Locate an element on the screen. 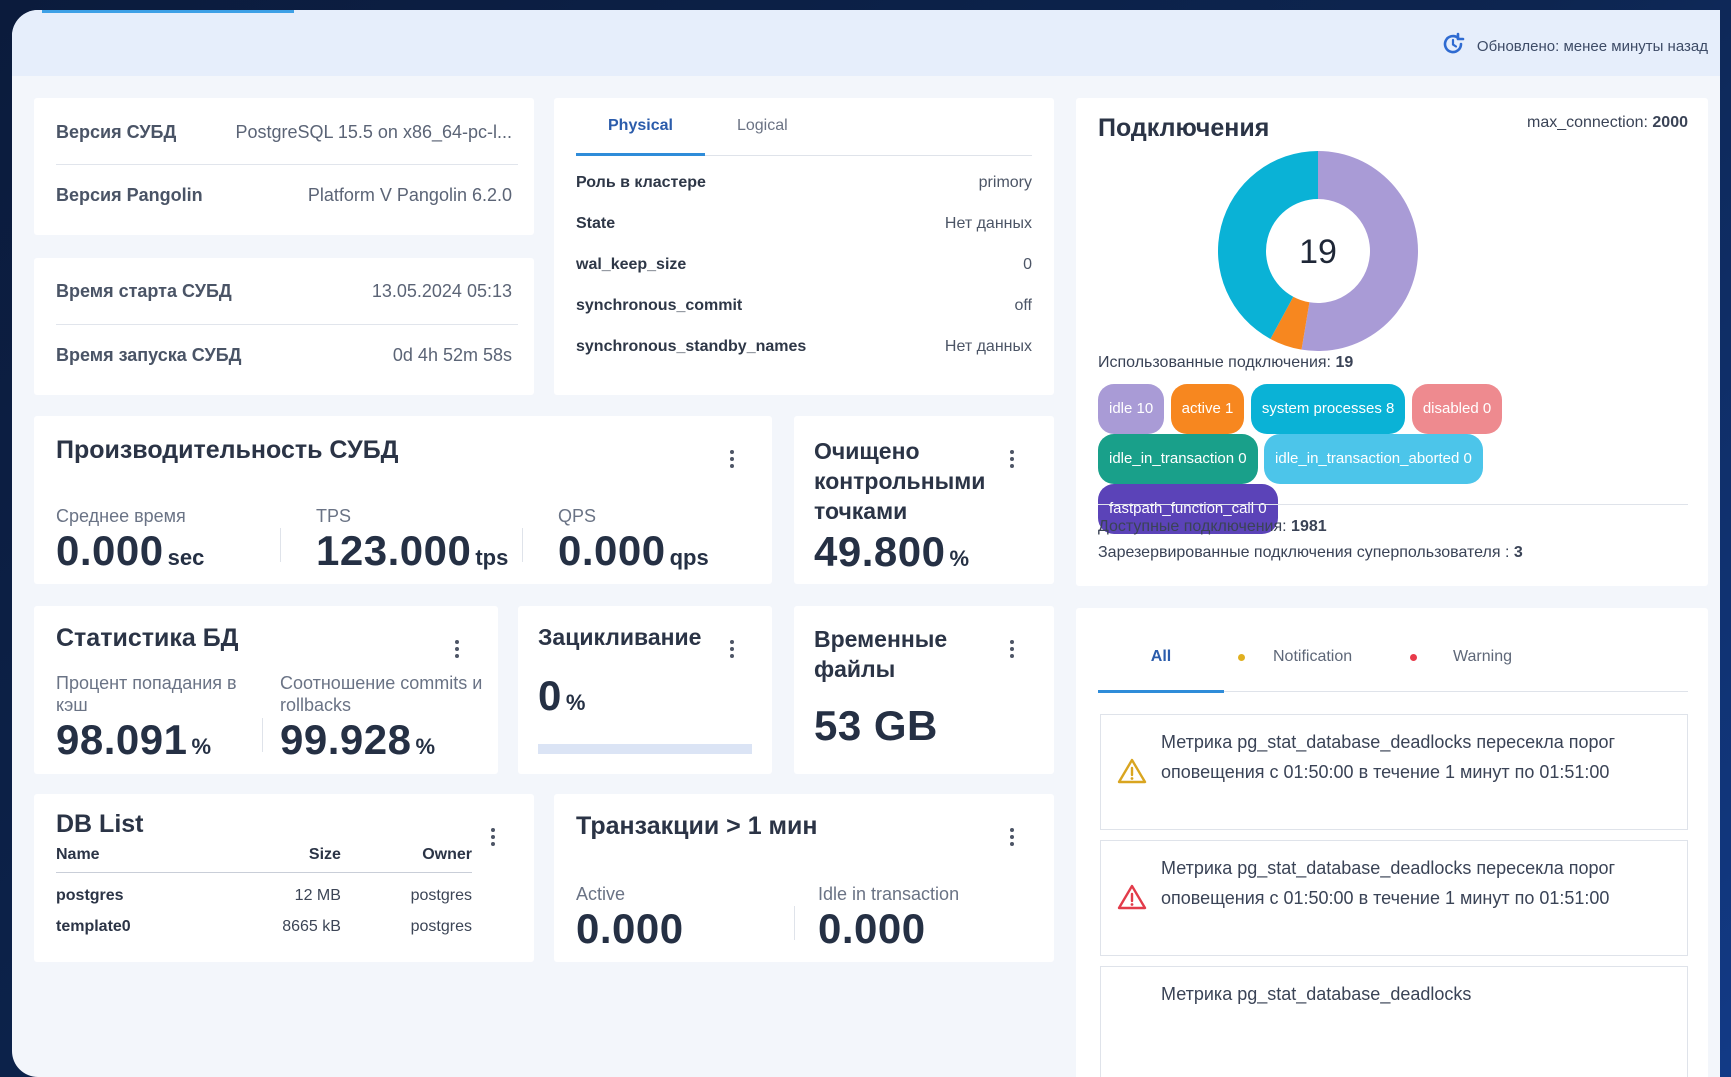  temp-files-value: 53 GB is located at coordinates (876, 725).